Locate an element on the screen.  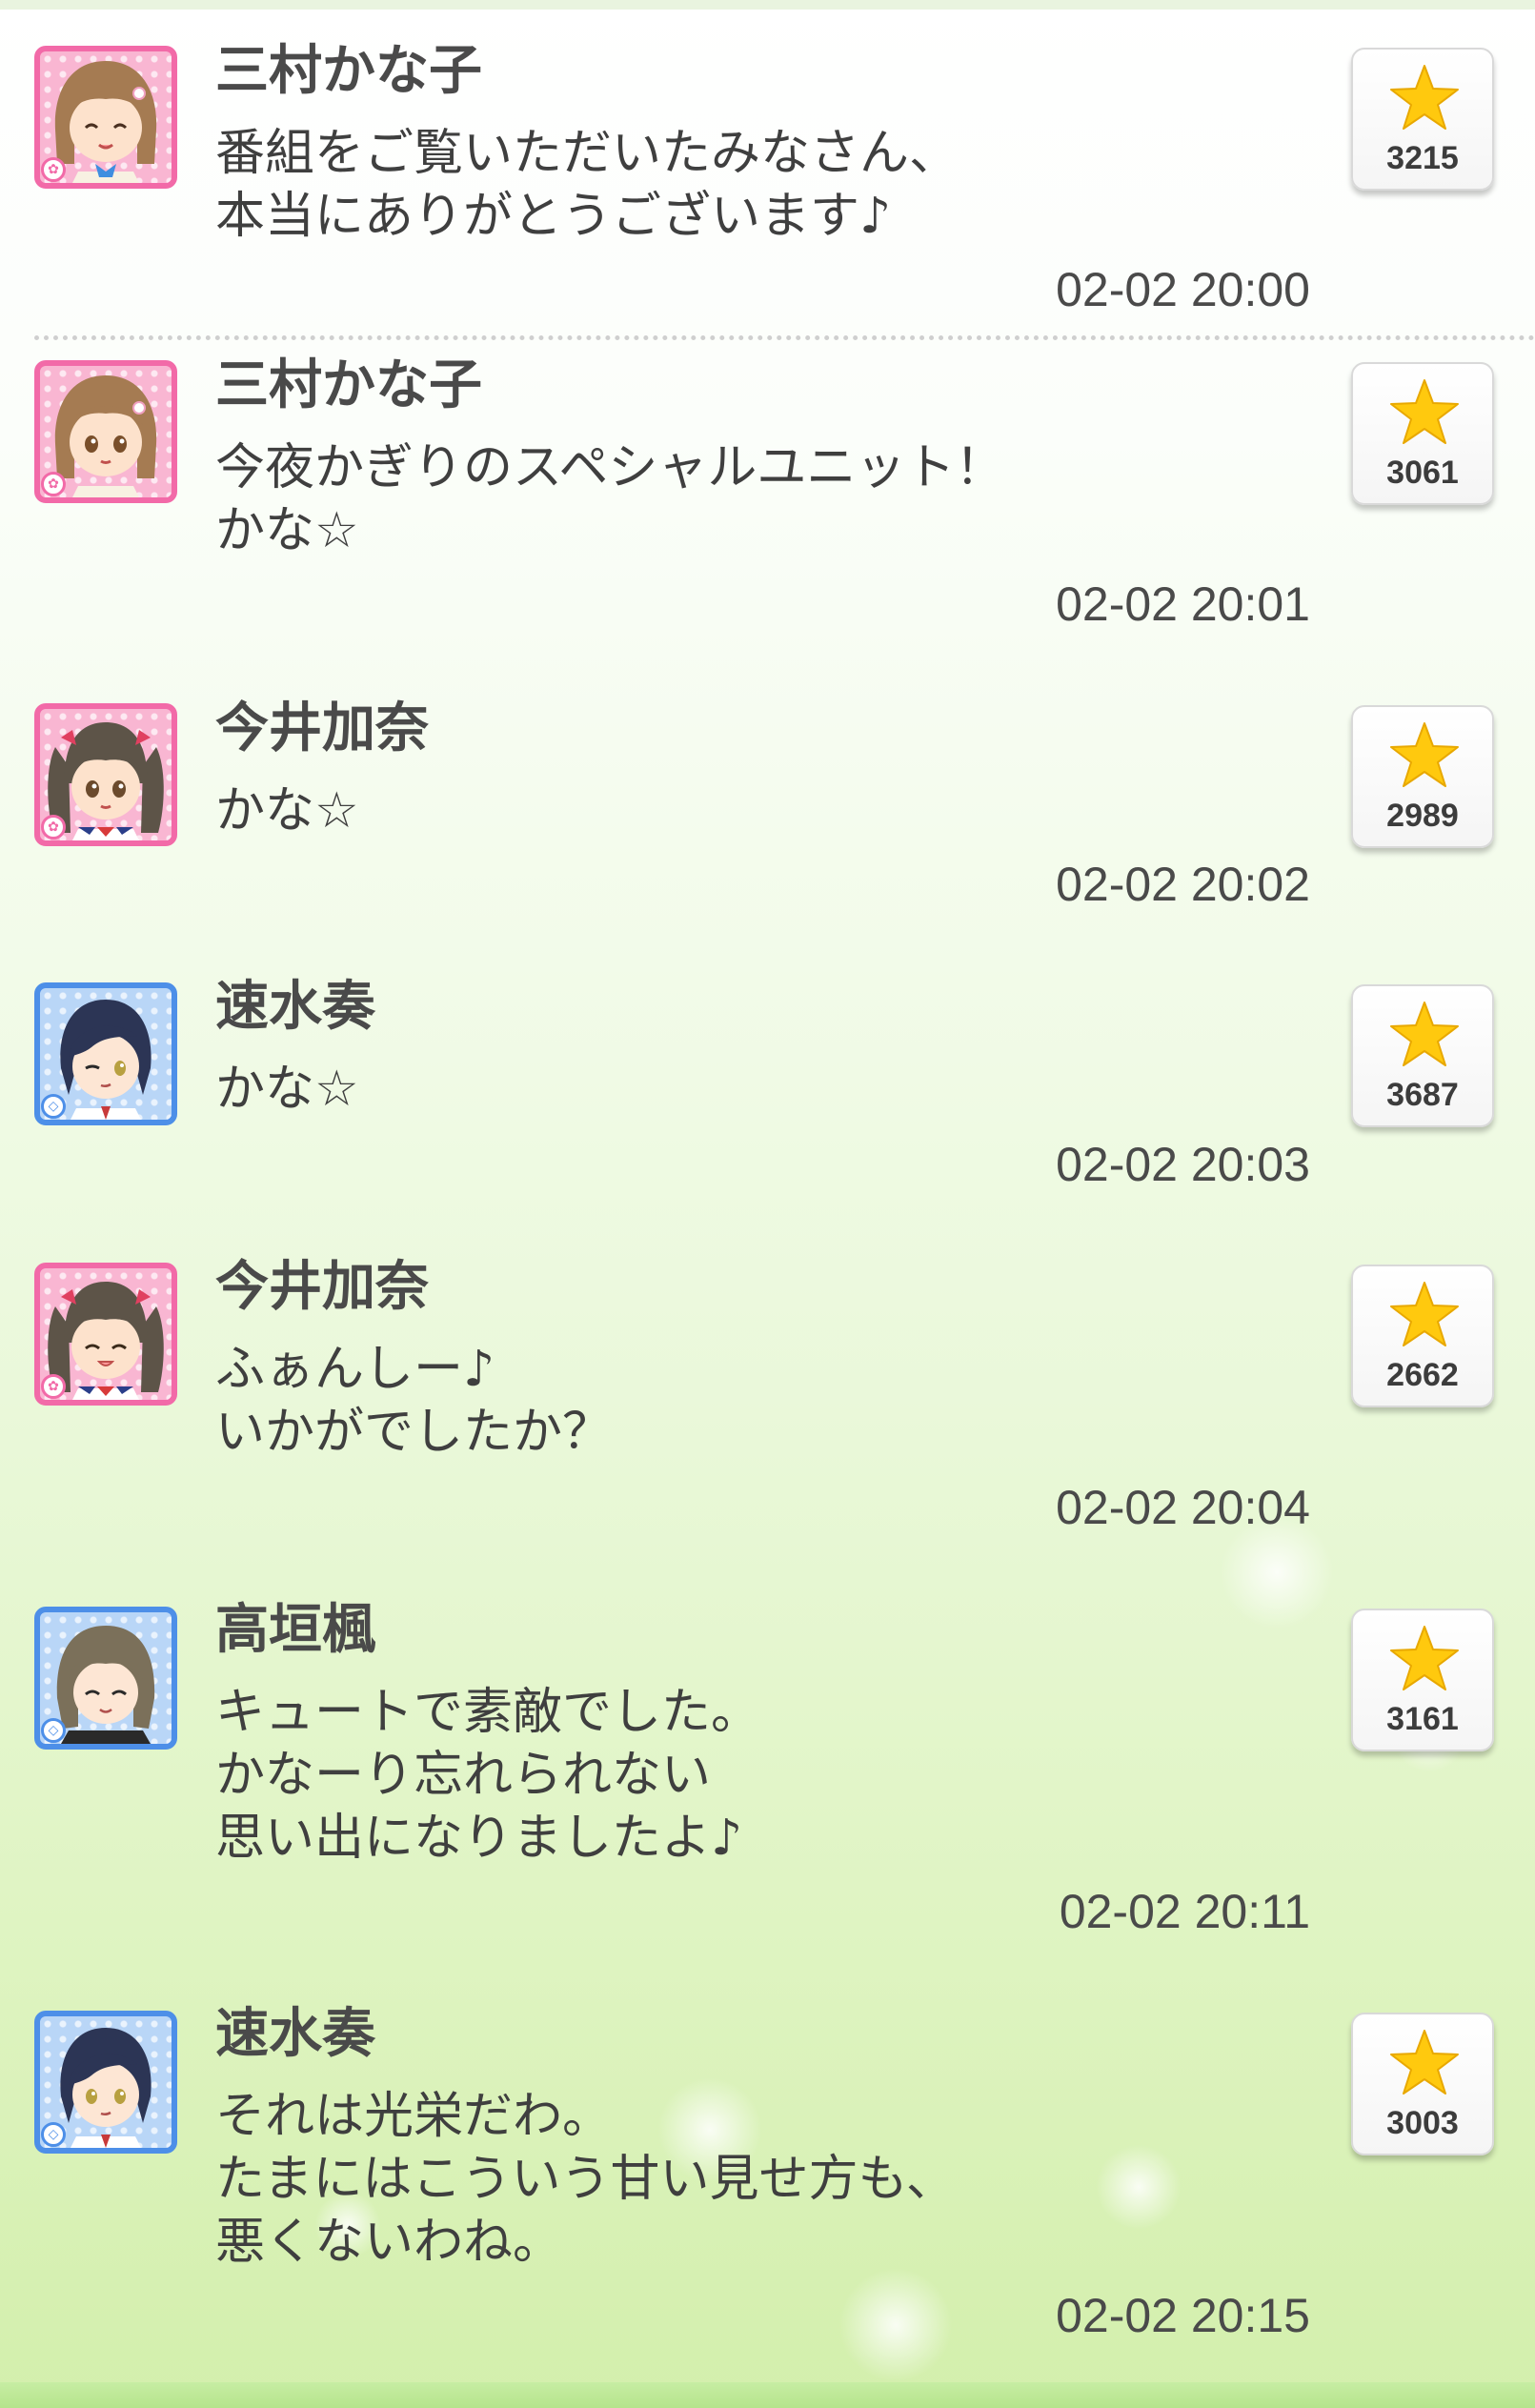
author-name: 高垣楓 is located at coordinates (295, 1630).